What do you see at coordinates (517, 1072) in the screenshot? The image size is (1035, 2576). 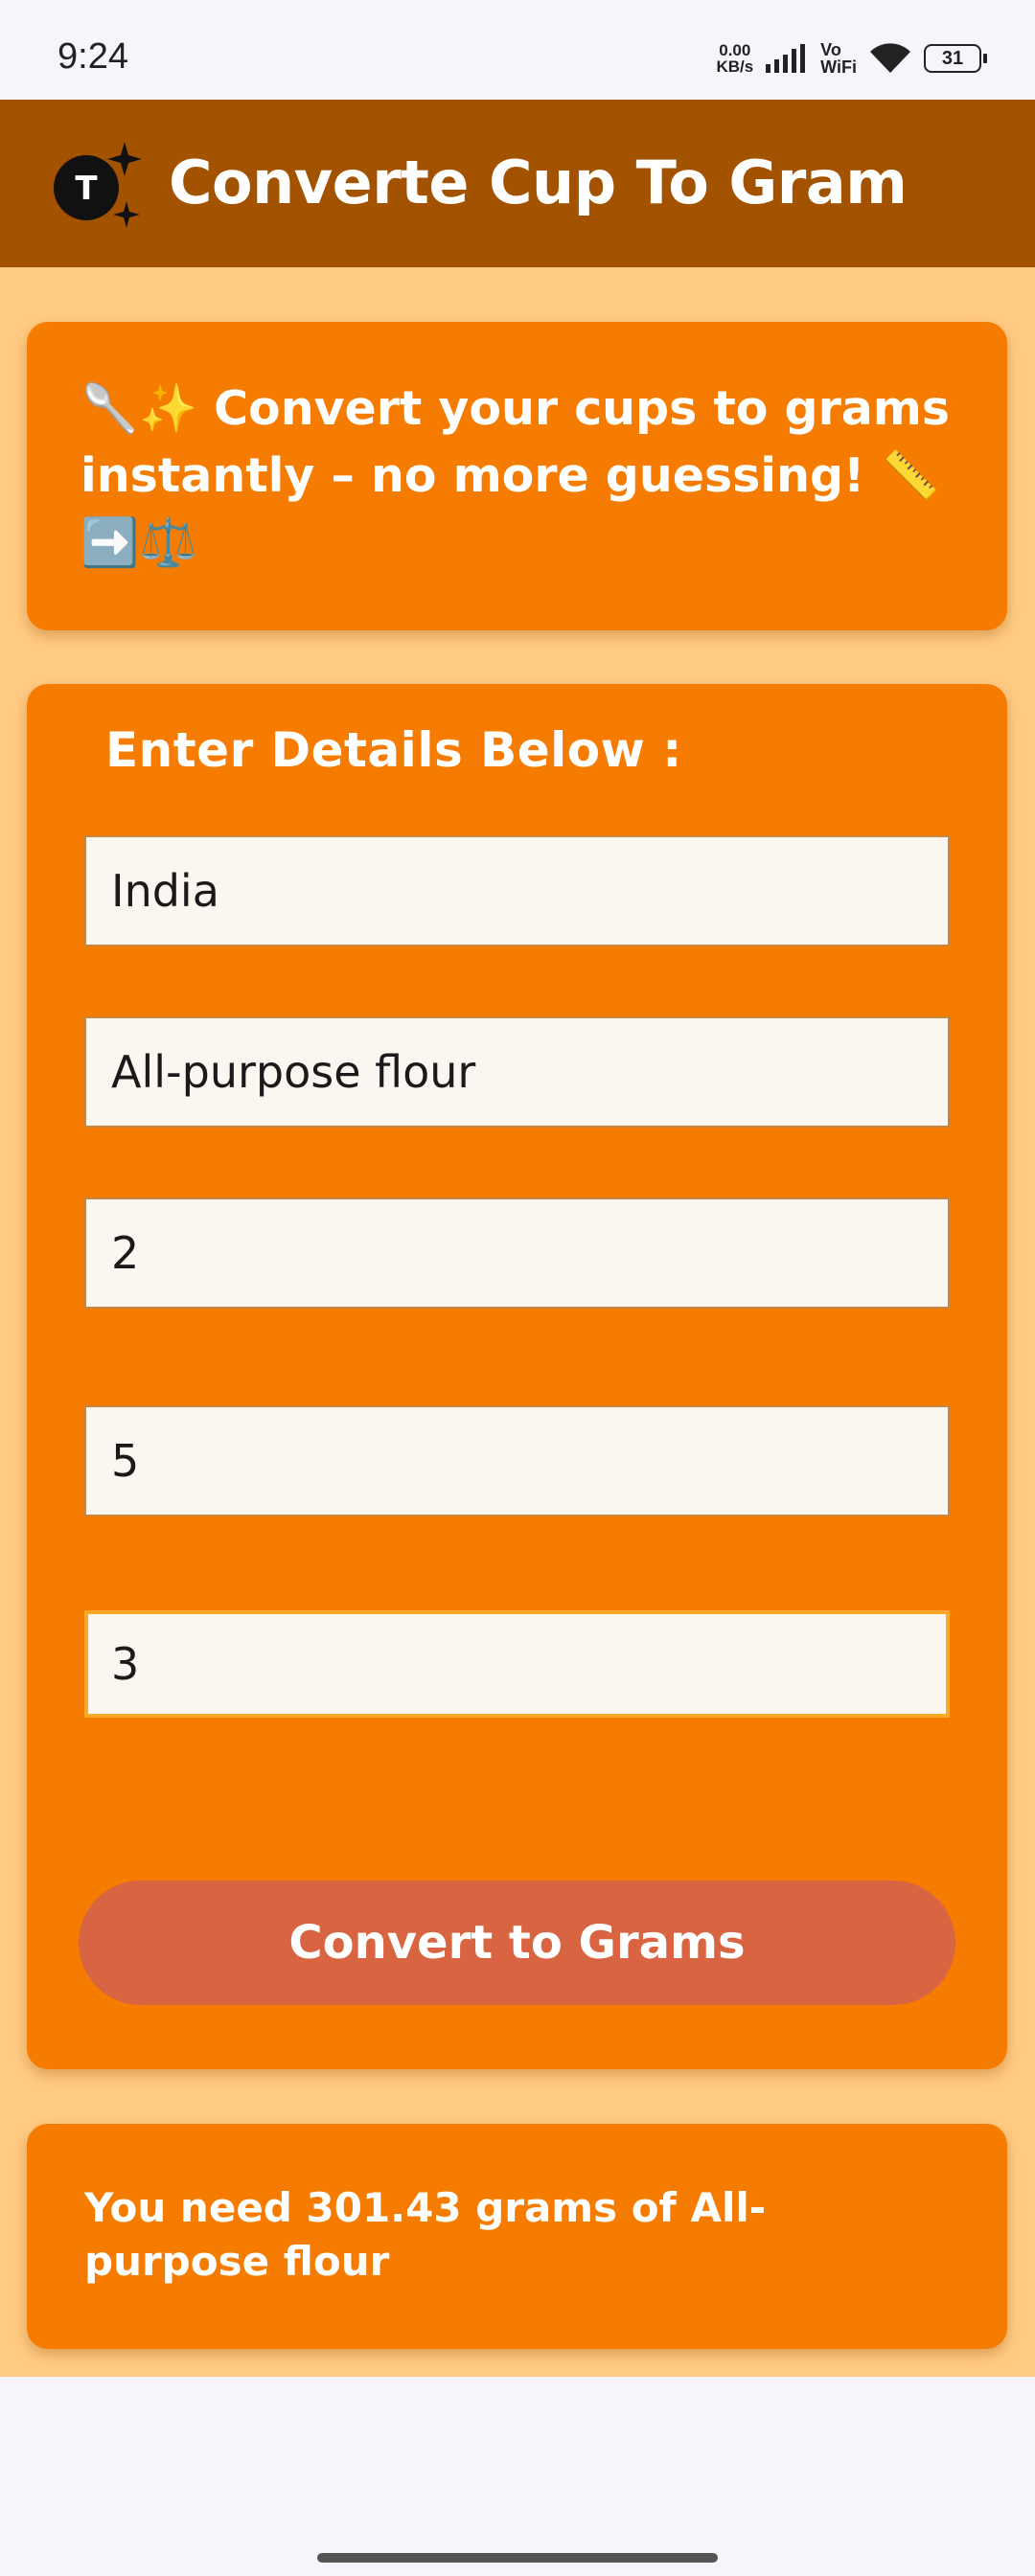 I see `ingredient-field: All-purpose flour` at bounding box center [517, 1072].